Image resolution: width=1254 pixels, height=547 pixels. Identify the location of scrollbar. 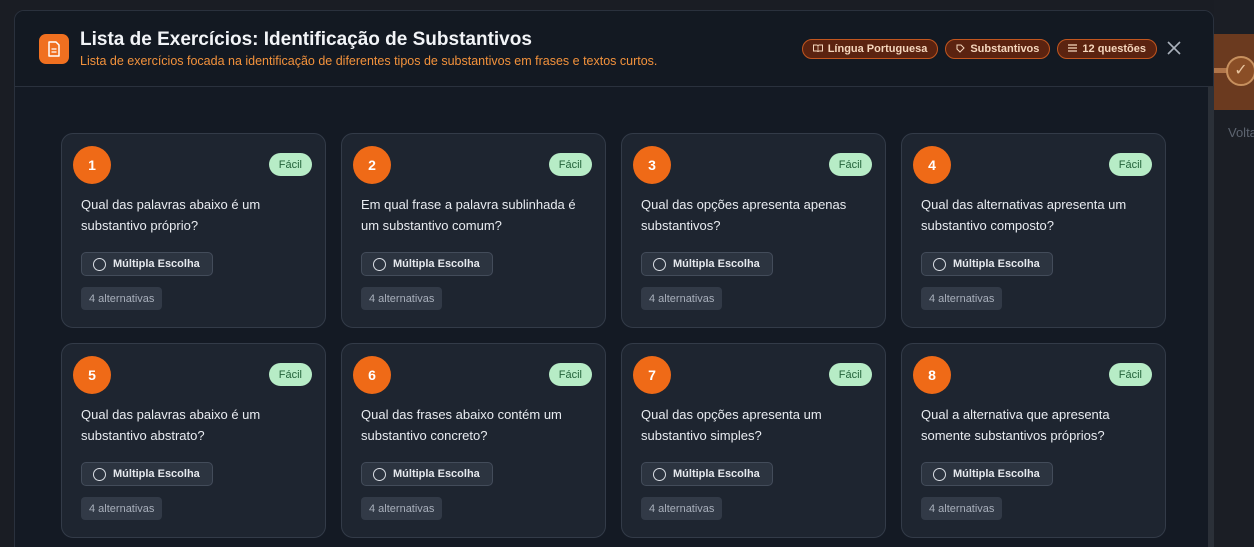
(1211, 316).